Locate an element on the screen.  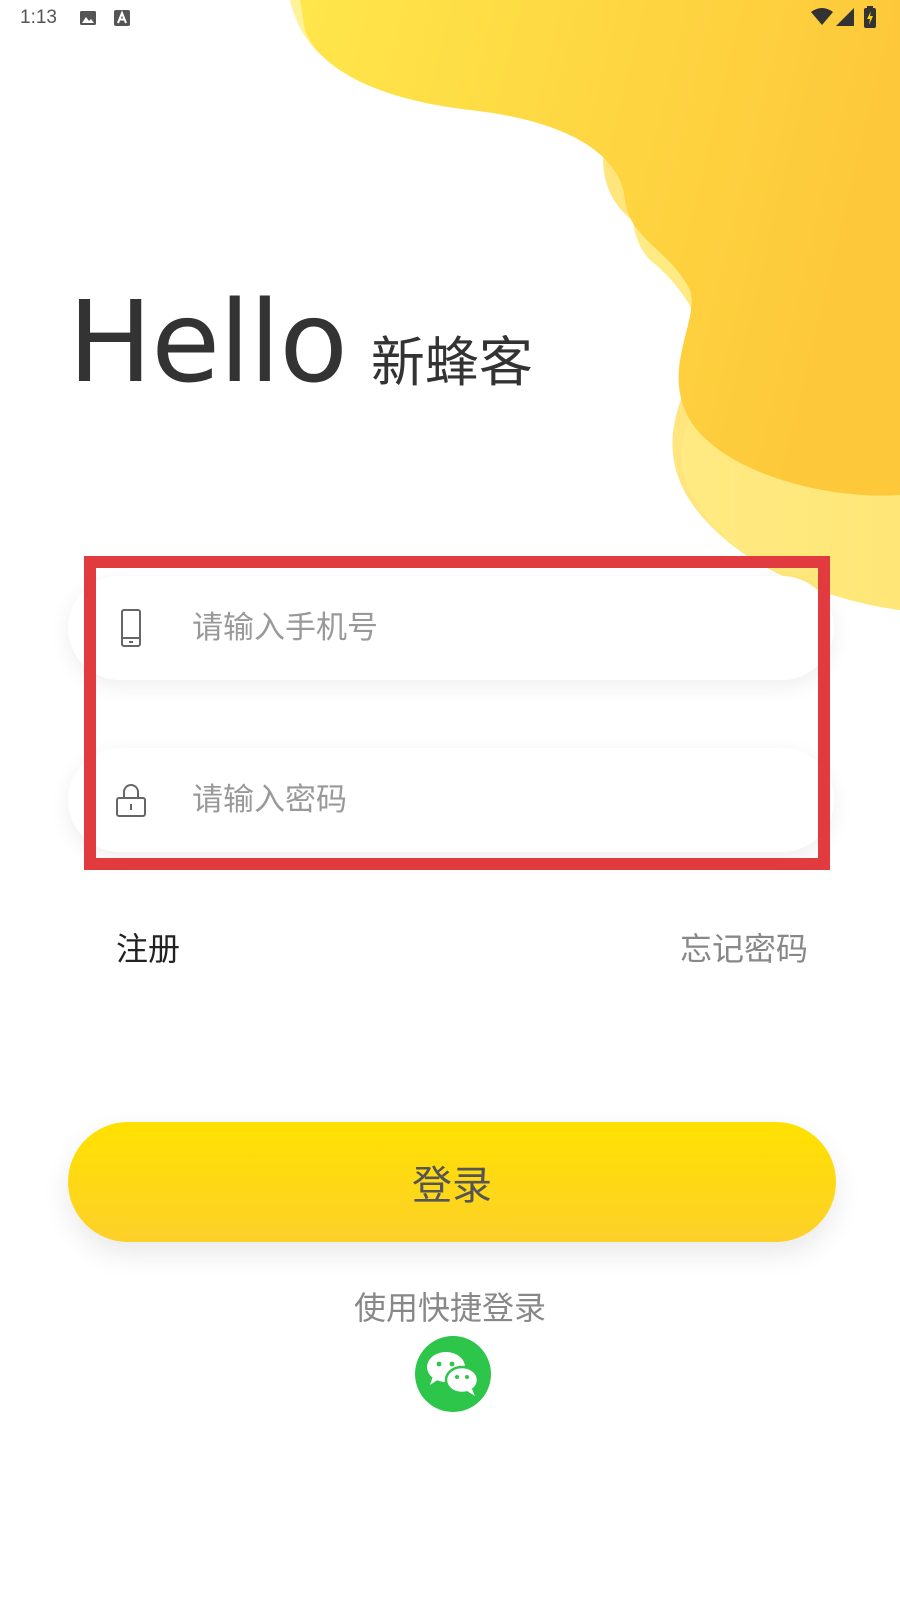
forgot-password-link: 忘记密码 is located at coordinates (744, 947).